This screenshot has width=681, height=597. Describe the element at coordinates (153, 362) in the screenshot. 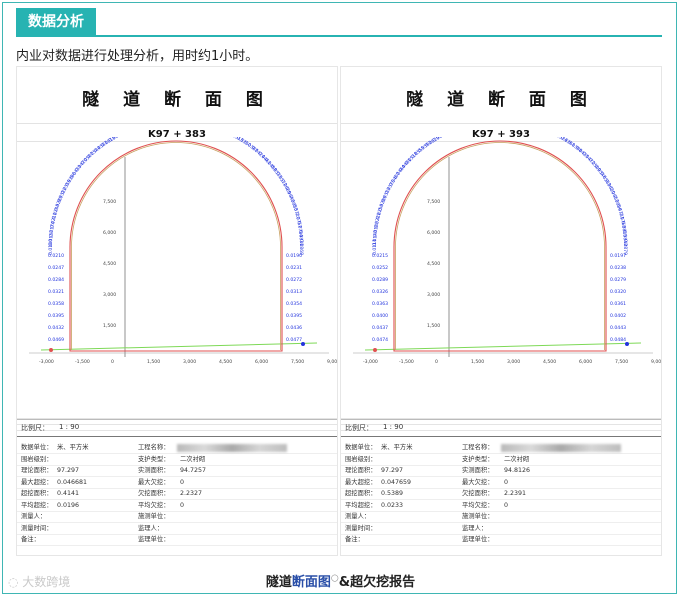

I see `x-tick-label: 1,500` at that location.